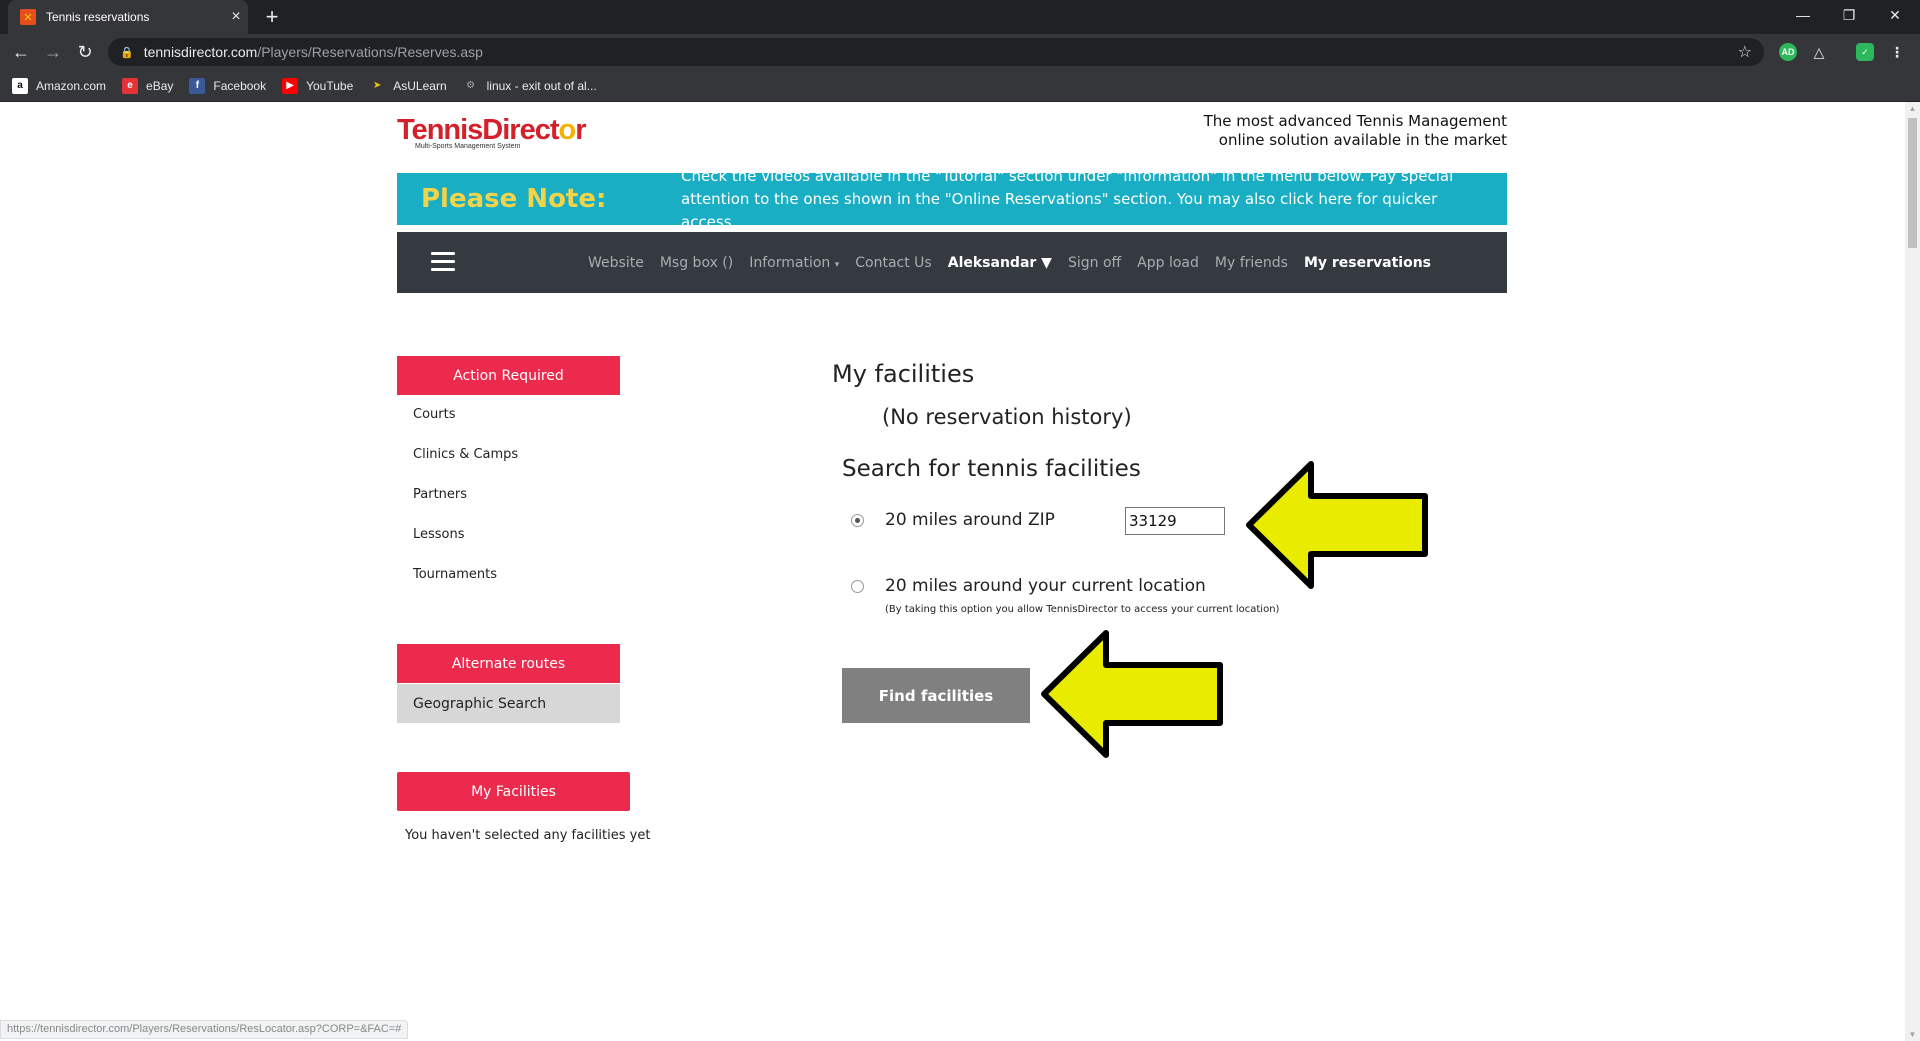  Describe the element at coordinates (98, 17) in the screenshot. I see `tab-title: Tennis reservations` at that location.